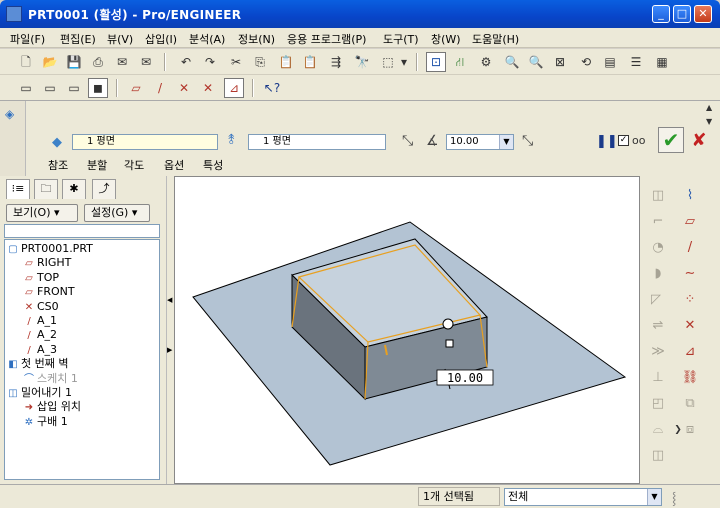 The image size is (720, 508). I want to click on angle-combo: 10.00 ▼, so click(480, 142).